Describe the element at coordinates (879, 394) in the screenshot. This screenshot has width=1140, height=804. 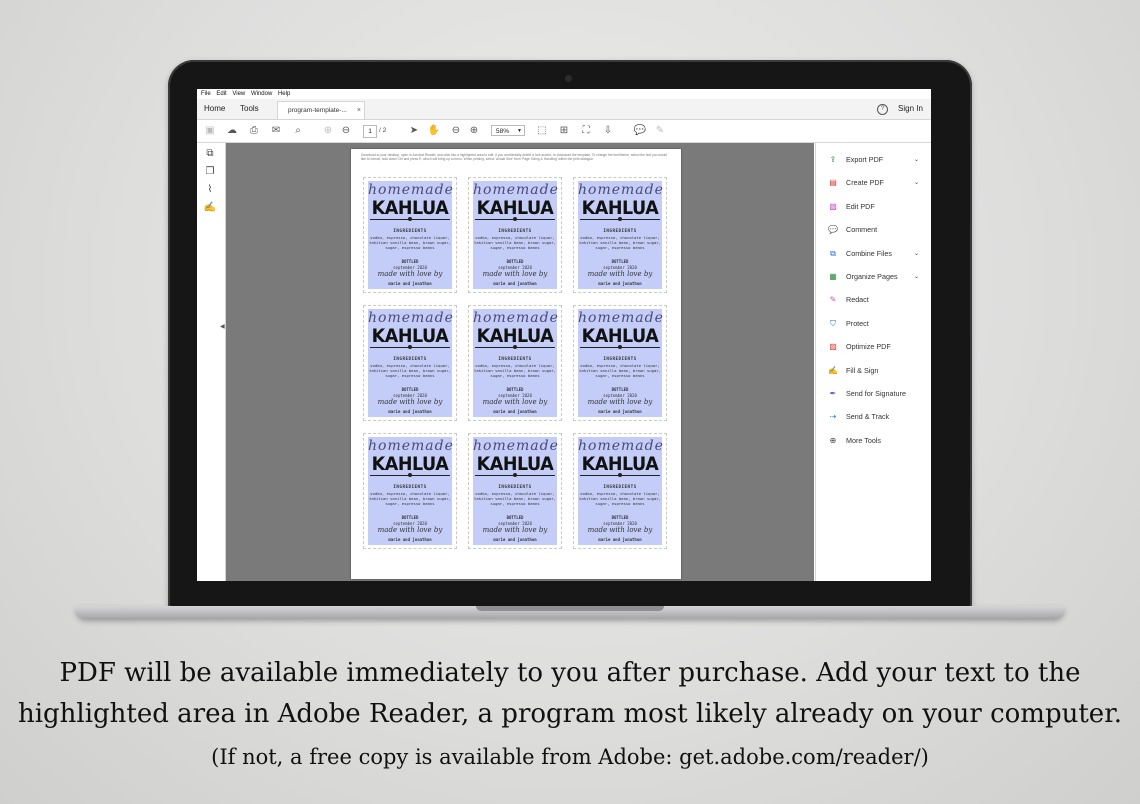
I see `tool-send-signature: ✒ Send for Signature` at that location.